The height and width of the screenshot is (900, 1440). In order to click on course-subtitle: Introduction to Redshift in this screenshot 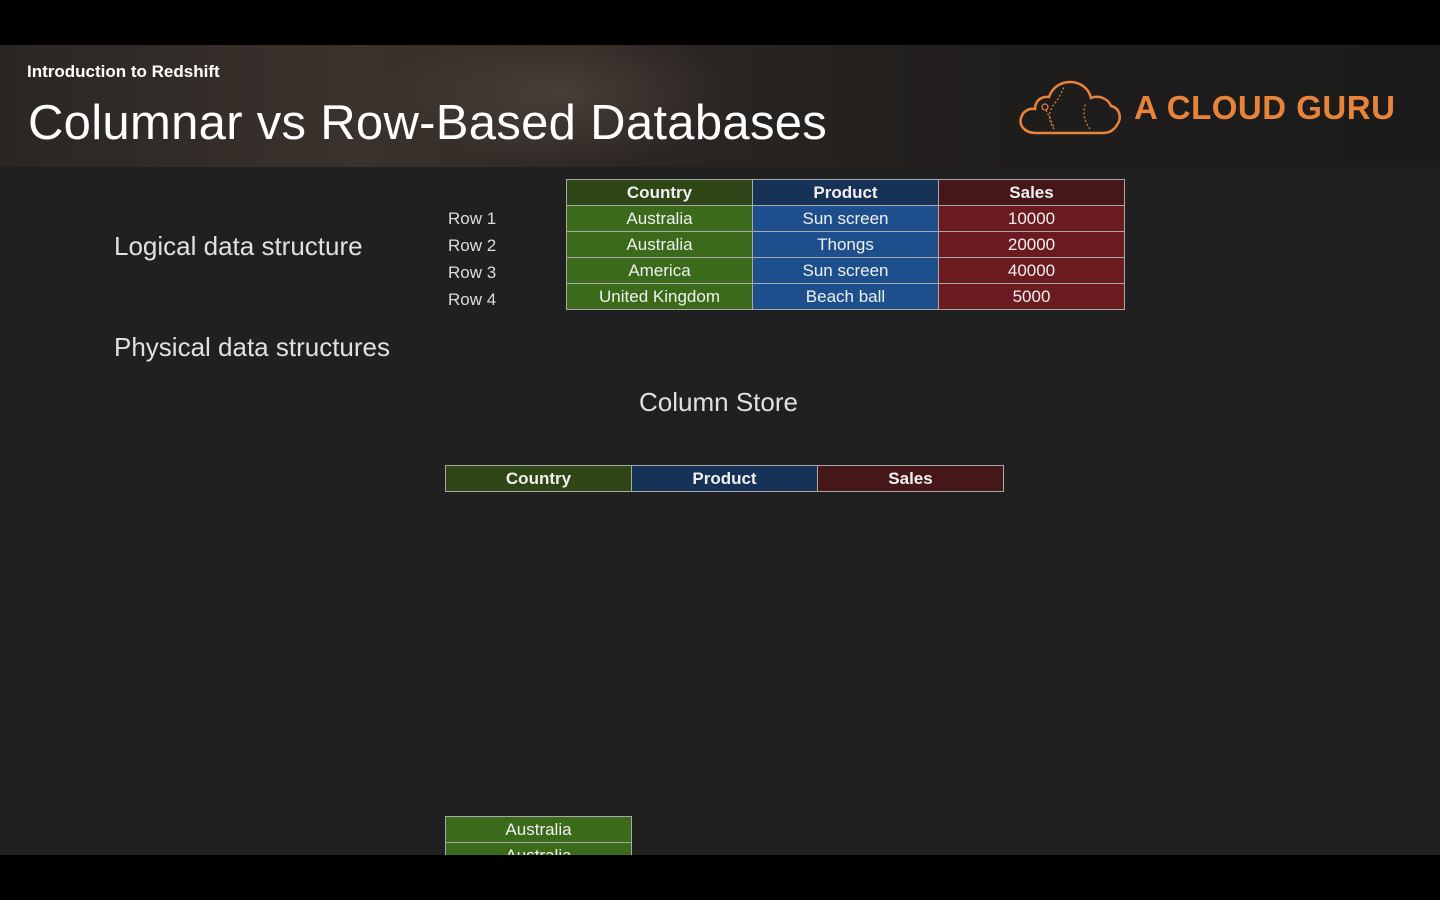, I will do `click(123, 71)`.